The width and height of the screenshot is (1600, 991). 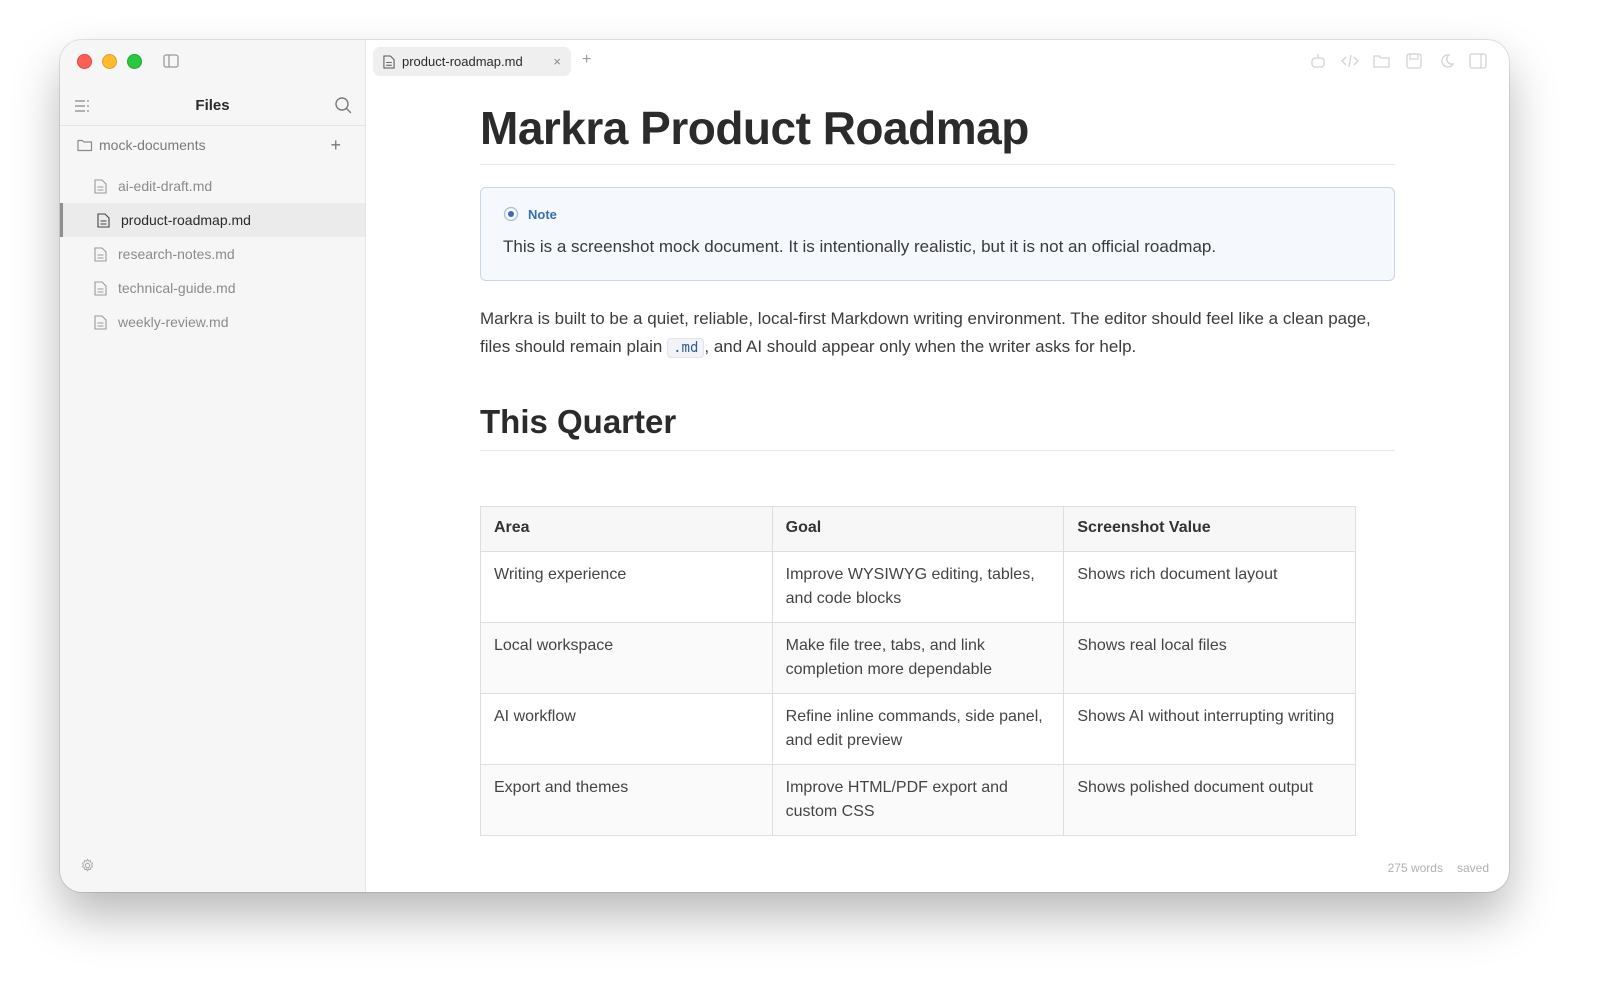 I want to click on file-item-ai-edit-draft: ai-edit-draft.md, so click(x=212, y=186).